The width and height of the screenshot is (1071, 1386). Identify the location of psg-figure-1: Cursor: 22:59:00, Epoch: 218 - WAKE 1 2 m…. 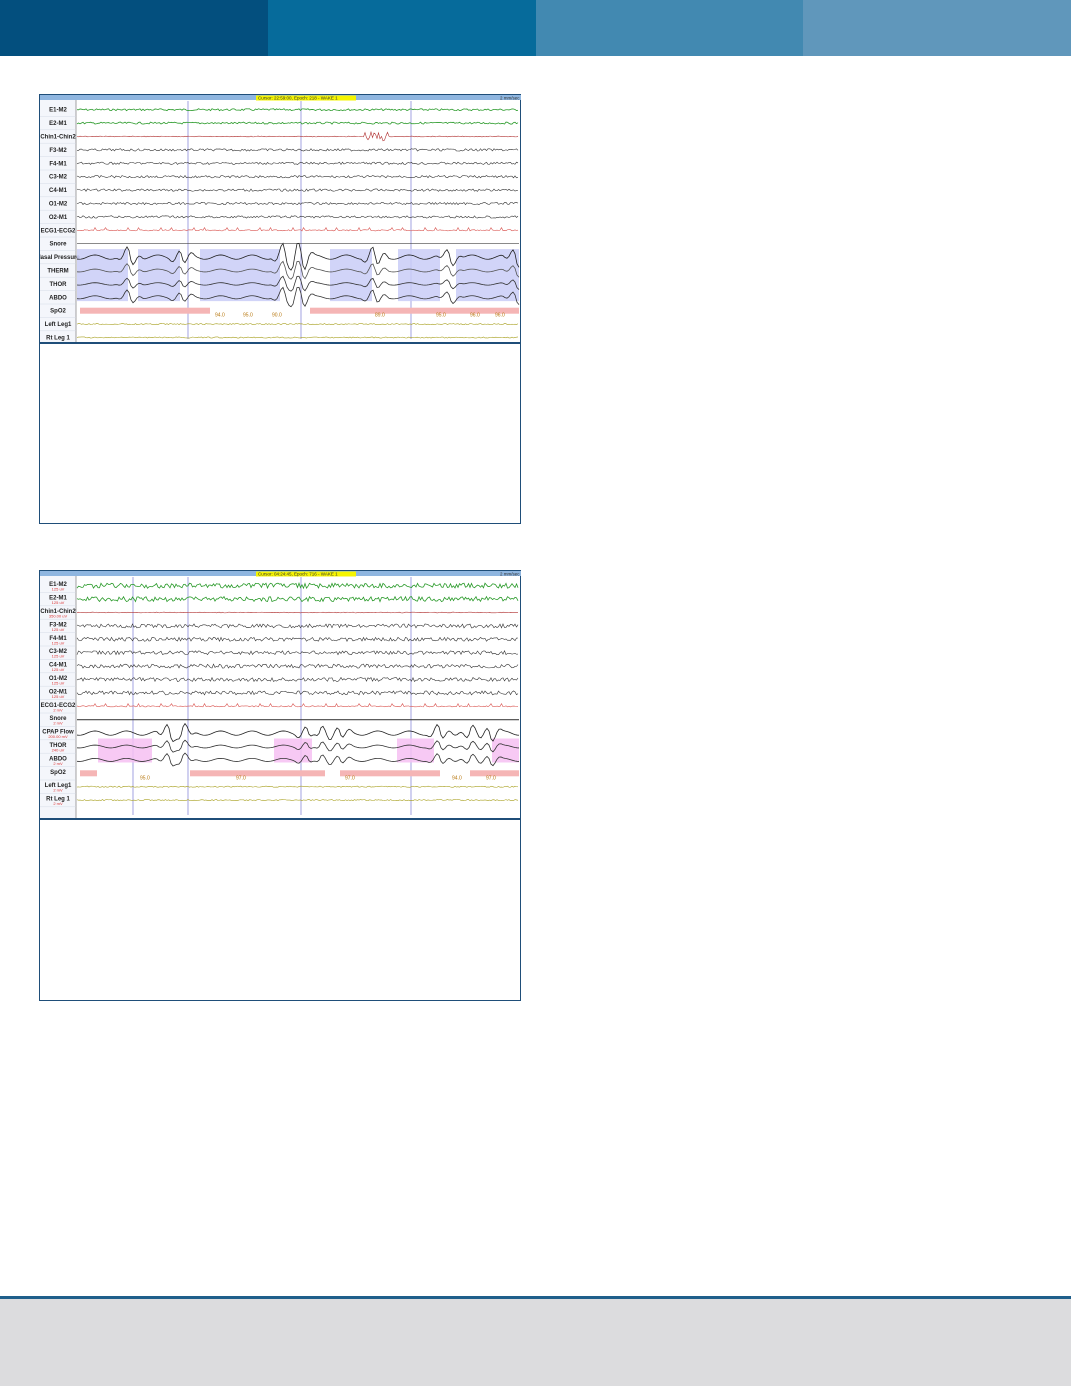
(280, 309).